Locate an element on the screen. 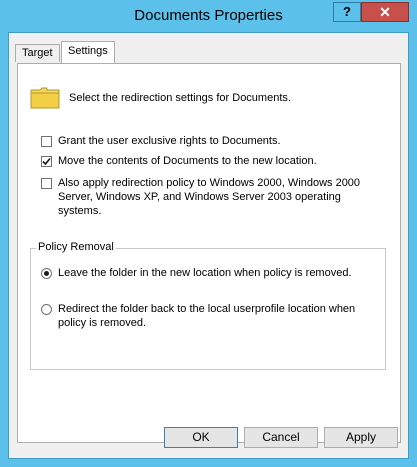  legacy-os-label-line-3: systems. is located at coordinates (80, 211).